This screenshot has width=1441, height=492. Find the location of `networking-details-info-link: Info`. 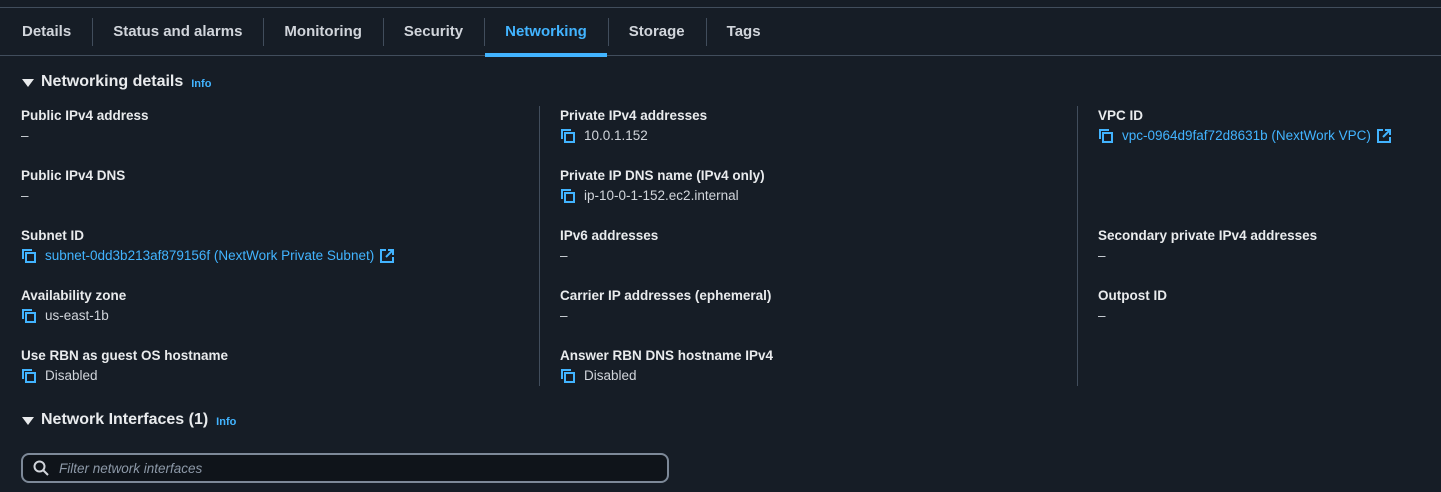

networking-details-info-link: Info is located at coordinates (201, 84).